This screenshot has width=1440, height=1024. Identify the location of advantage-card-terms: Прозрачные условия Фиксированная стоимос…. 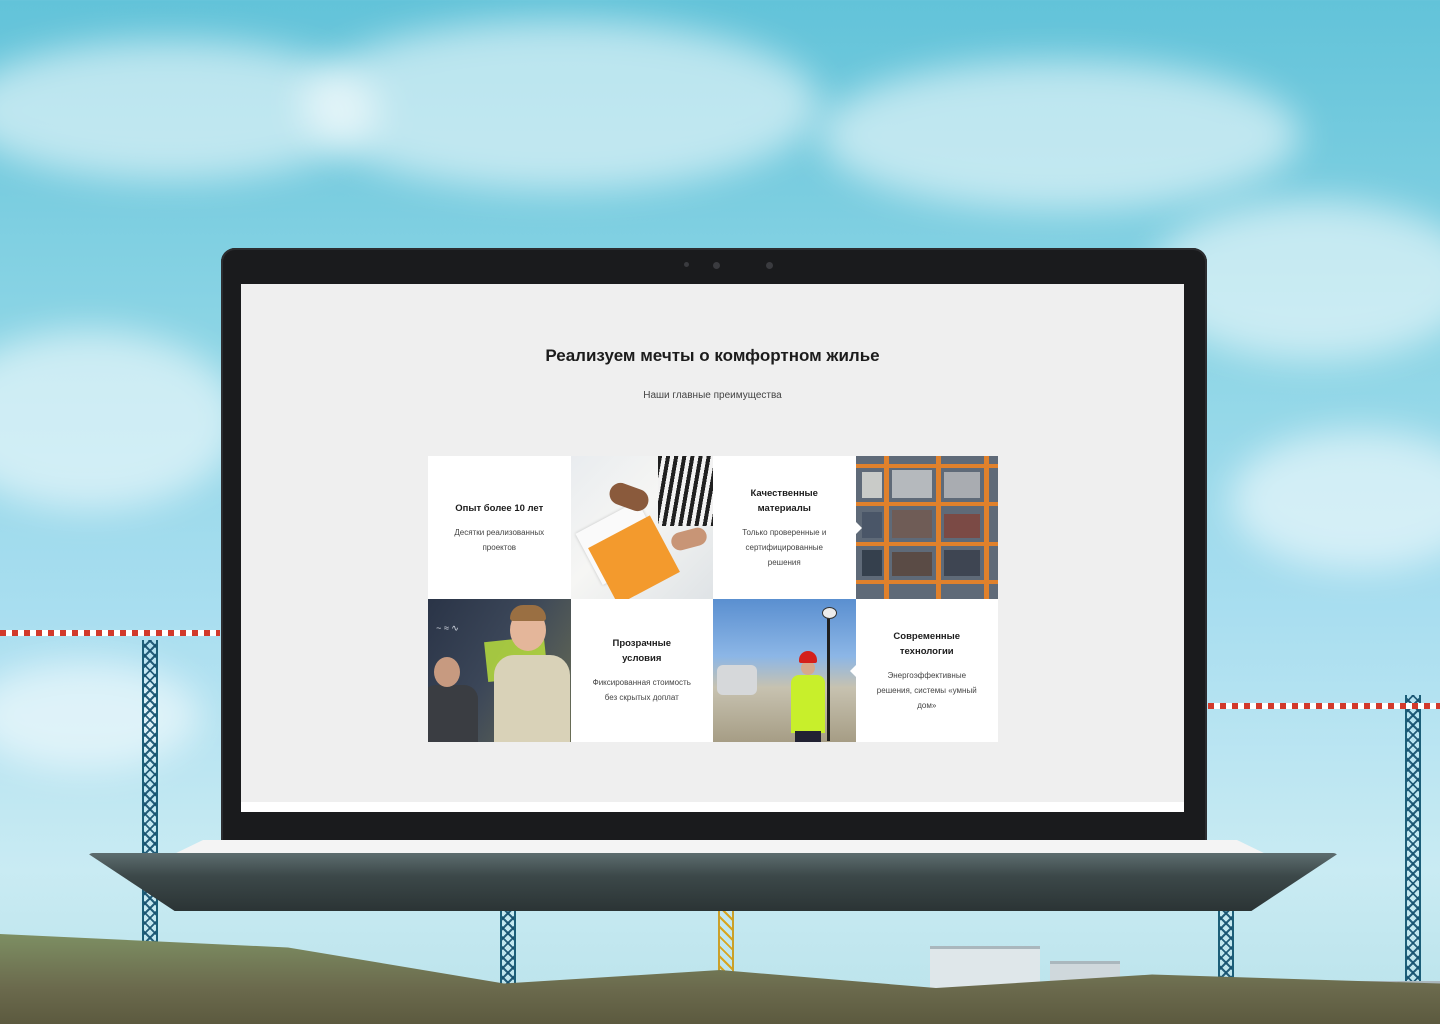
(641, 670).